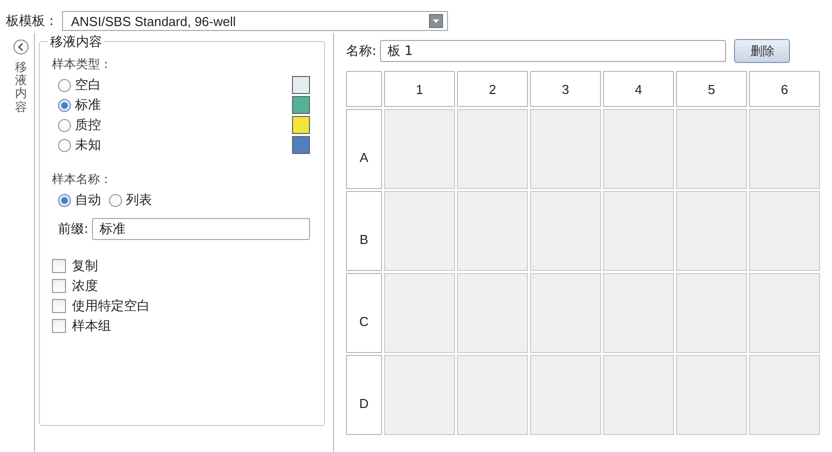 This screenshot has height=452, width=832. I want to click on delete-button: 删除, so click(762, 51).